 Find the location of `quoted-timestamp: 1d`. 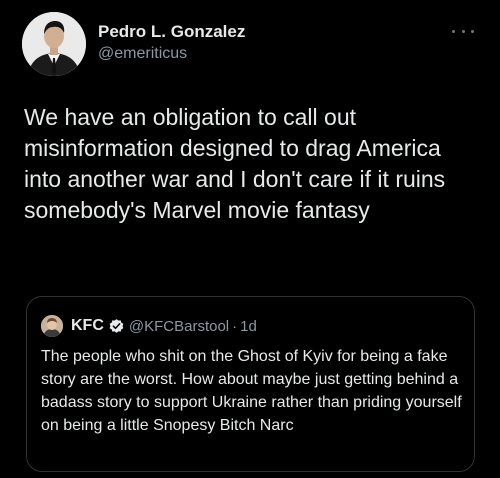

quoted-timestamp: 1d is located at coordinates (248, 326).